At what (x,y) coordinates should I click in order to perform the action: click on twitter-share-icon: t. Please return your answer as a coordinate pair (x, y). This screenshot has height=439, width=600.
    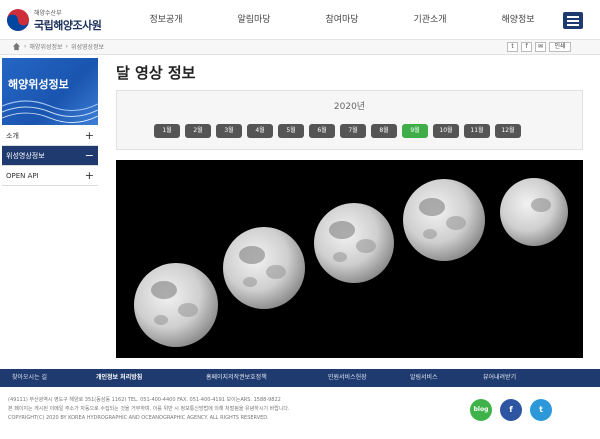
    Looking at the image, I should click on (512, 47).